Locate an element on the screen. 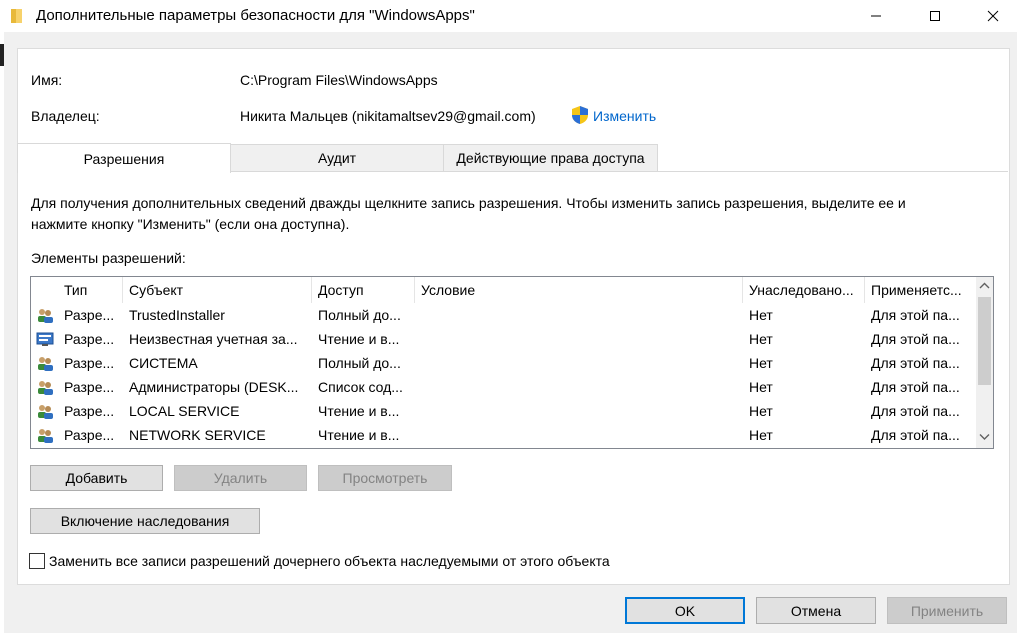 This screenshot has height=633, width=1017. scrollbar-thumb is located at coordinates (984, 341).